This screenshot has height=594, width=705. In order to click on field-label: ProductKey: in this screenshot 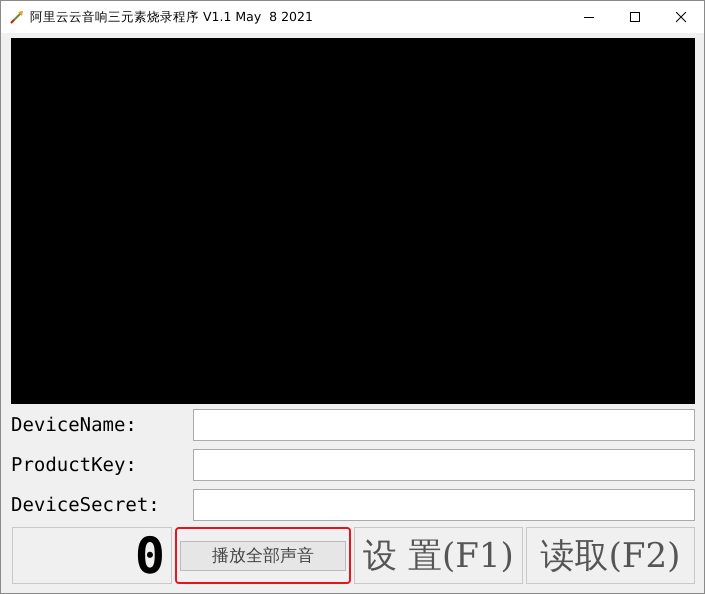, I will do `click(74, 465)`.